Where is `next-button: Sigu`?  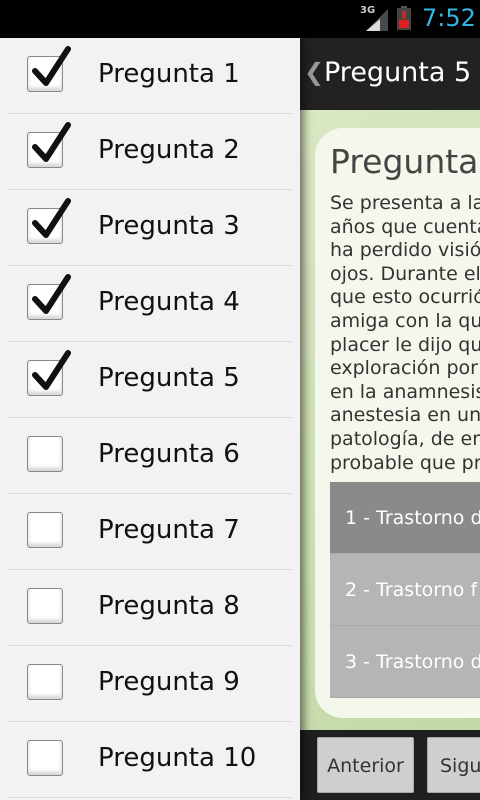
next-button: Sigu is located at coordinates (453, 765).